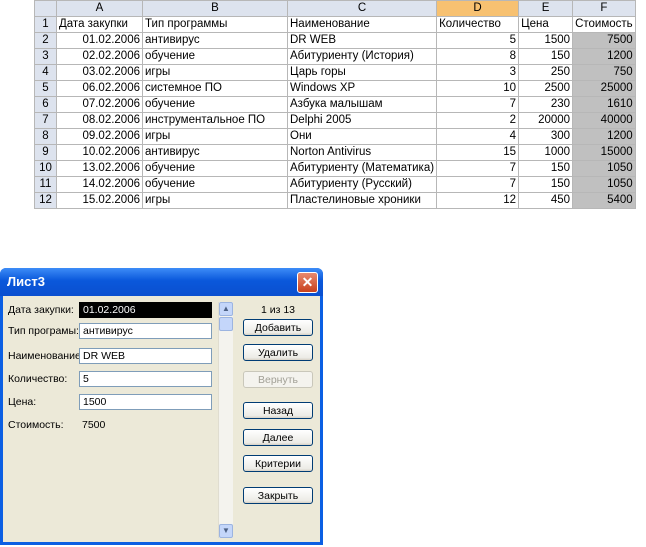 Image resolution: width=646 pixels, height=547 pixels. What do you see at coordinates (546, 40) in the screenshot?
I see `cell-price: 1500` at bounding box center [546, 40].